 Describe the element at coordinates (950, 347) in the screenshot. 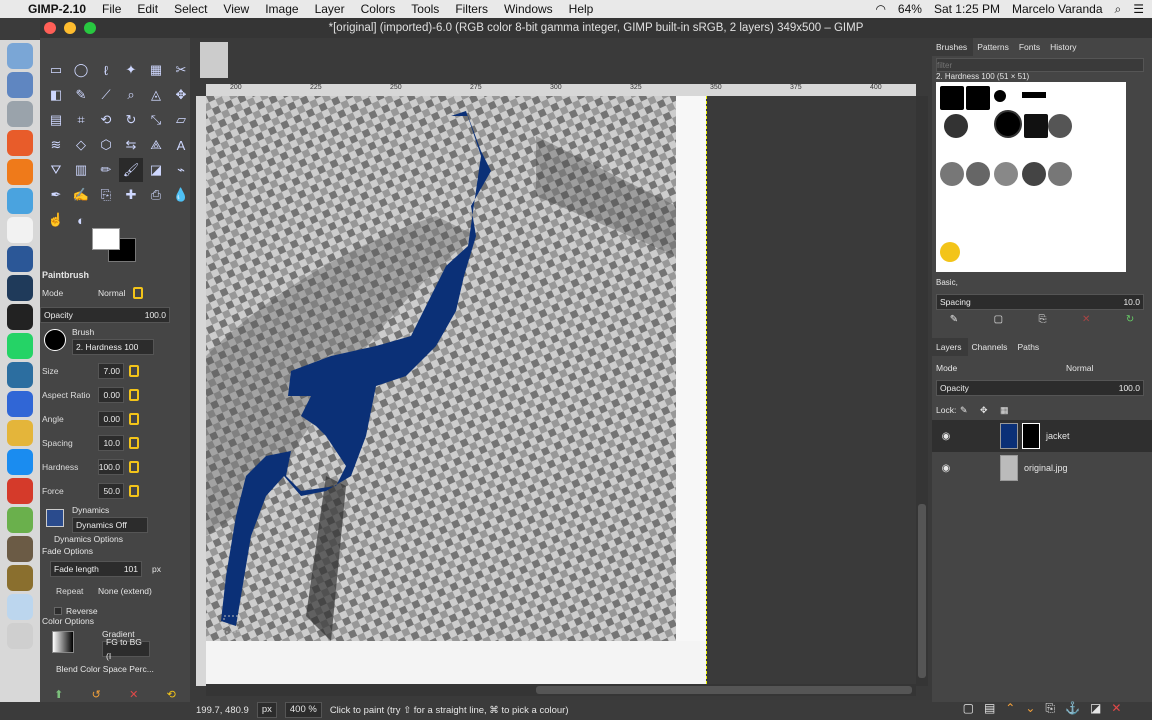

I see `tab-layers: Layers` at that location.